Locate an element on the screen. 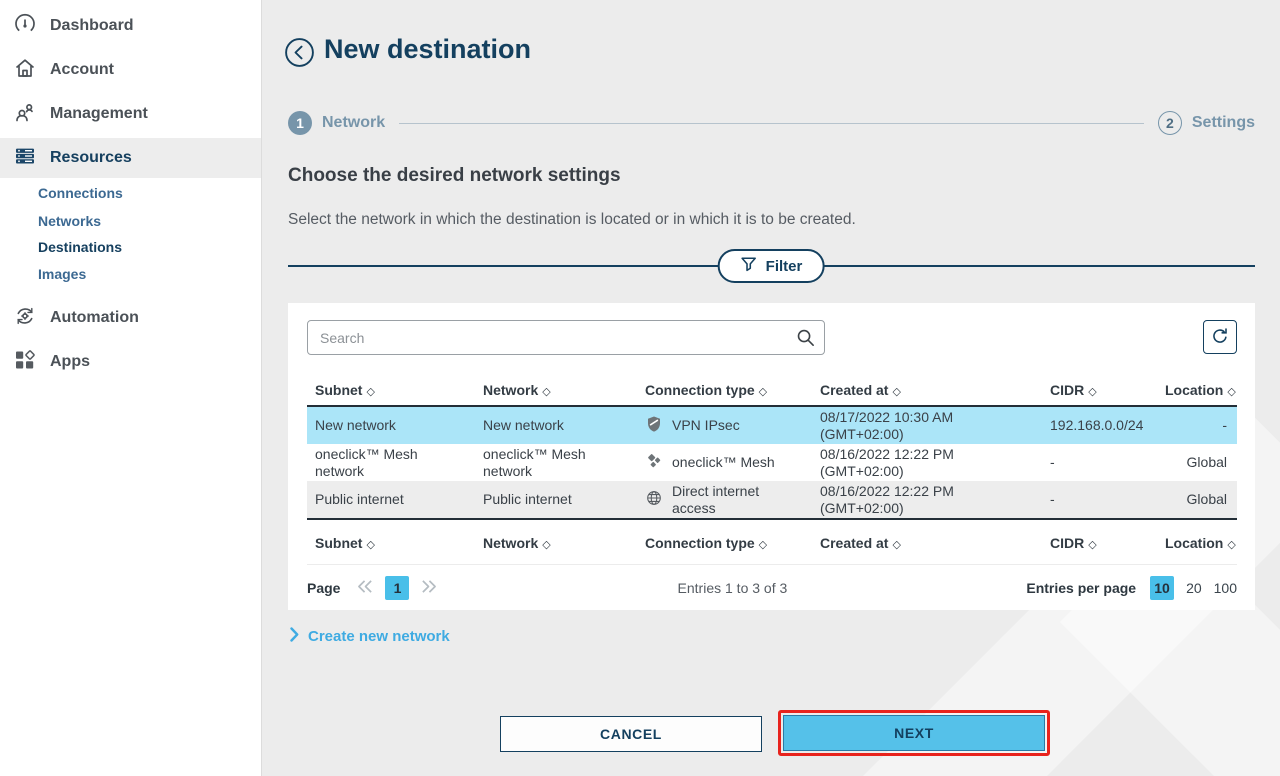 This screenshot has width=1280, height=776. search-field-wrapper is located at coordinates (566, 337).